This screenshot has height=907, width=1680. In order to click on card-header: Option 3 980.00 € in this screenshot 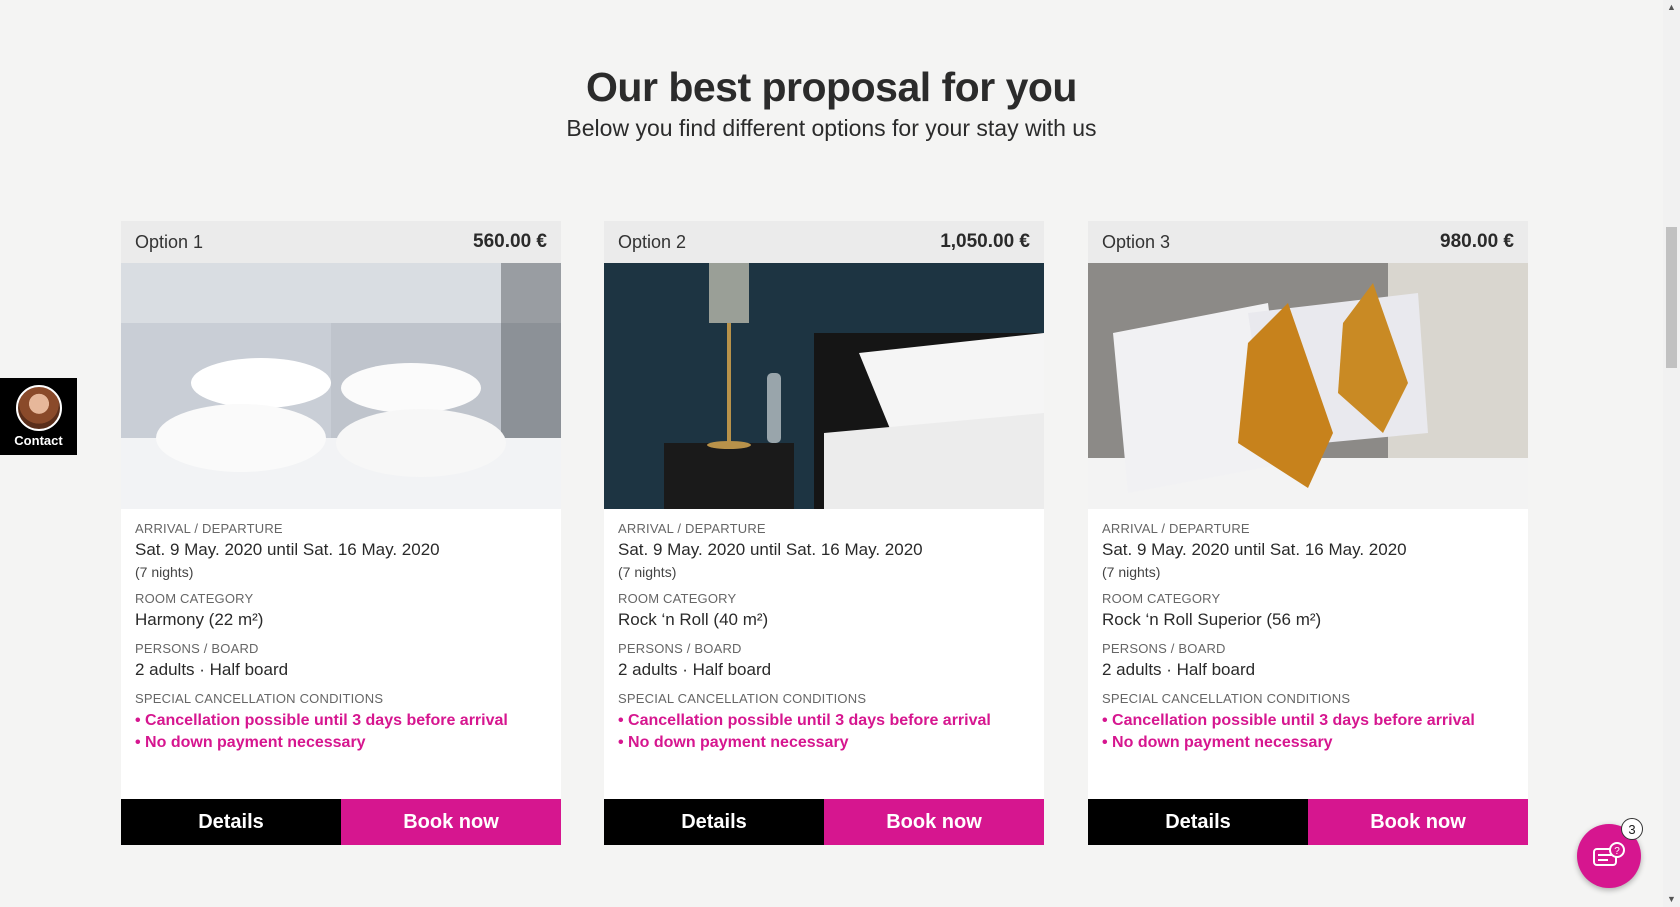, I will do `click(1308, 242)`.